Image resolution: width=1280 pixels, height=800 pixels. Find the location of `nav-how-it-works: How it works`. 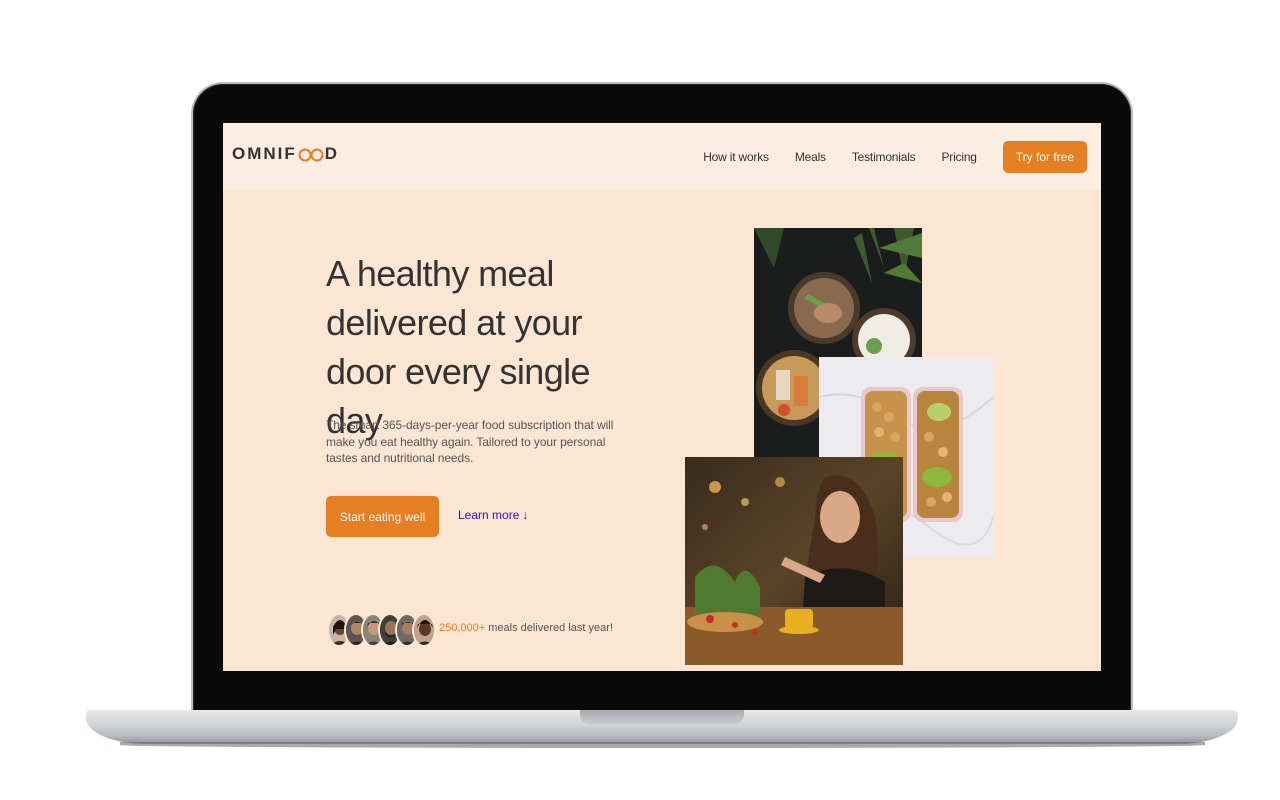

nav-how-it-works: How it works is located at coordinates (736, 157).